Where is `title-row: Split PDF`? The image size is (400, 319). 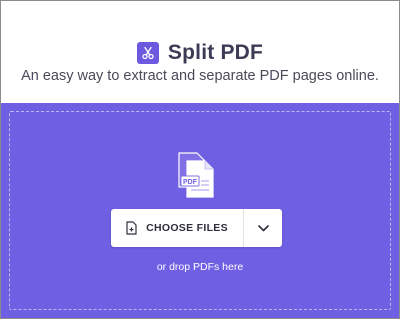 title-row: Split PDF is located at coordinates (200, 53).